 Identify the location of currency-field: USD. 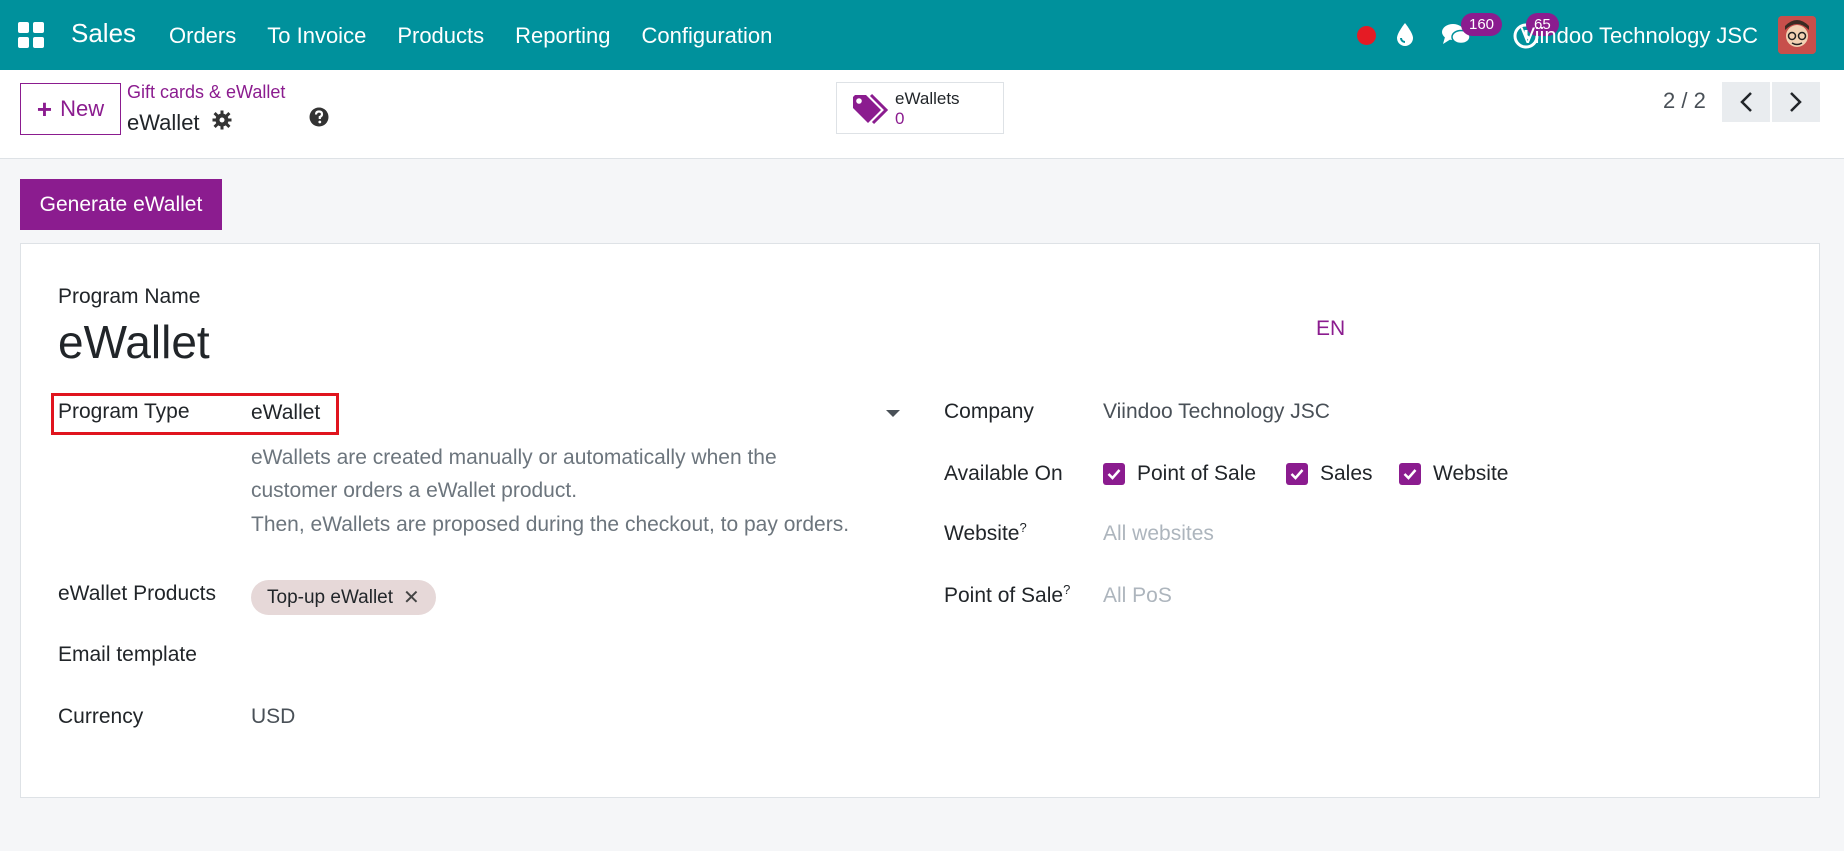
(273, 717).